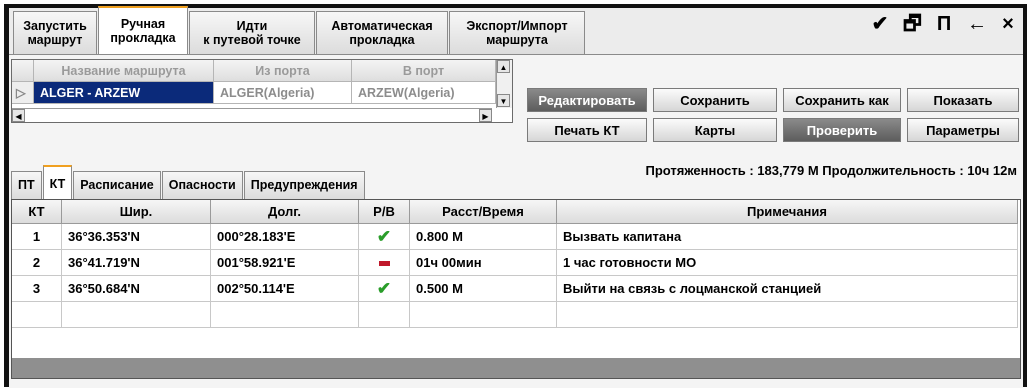  Describe the element at coordinates (483, 315) in the screenshot. I see `dist-cell` at that location.